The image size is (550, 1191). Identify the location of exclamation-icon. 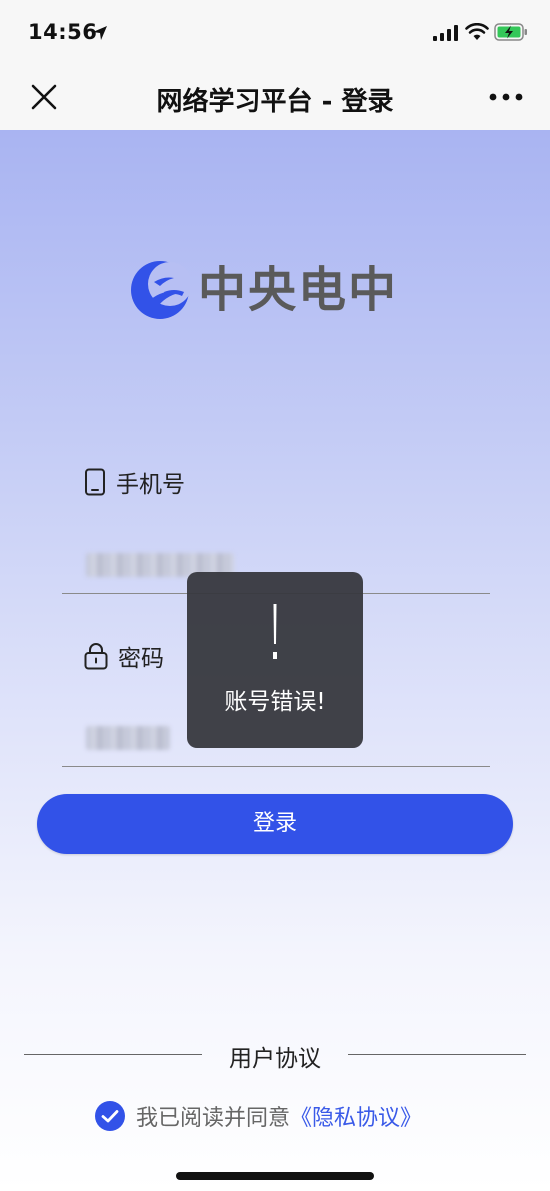
(275, 631).